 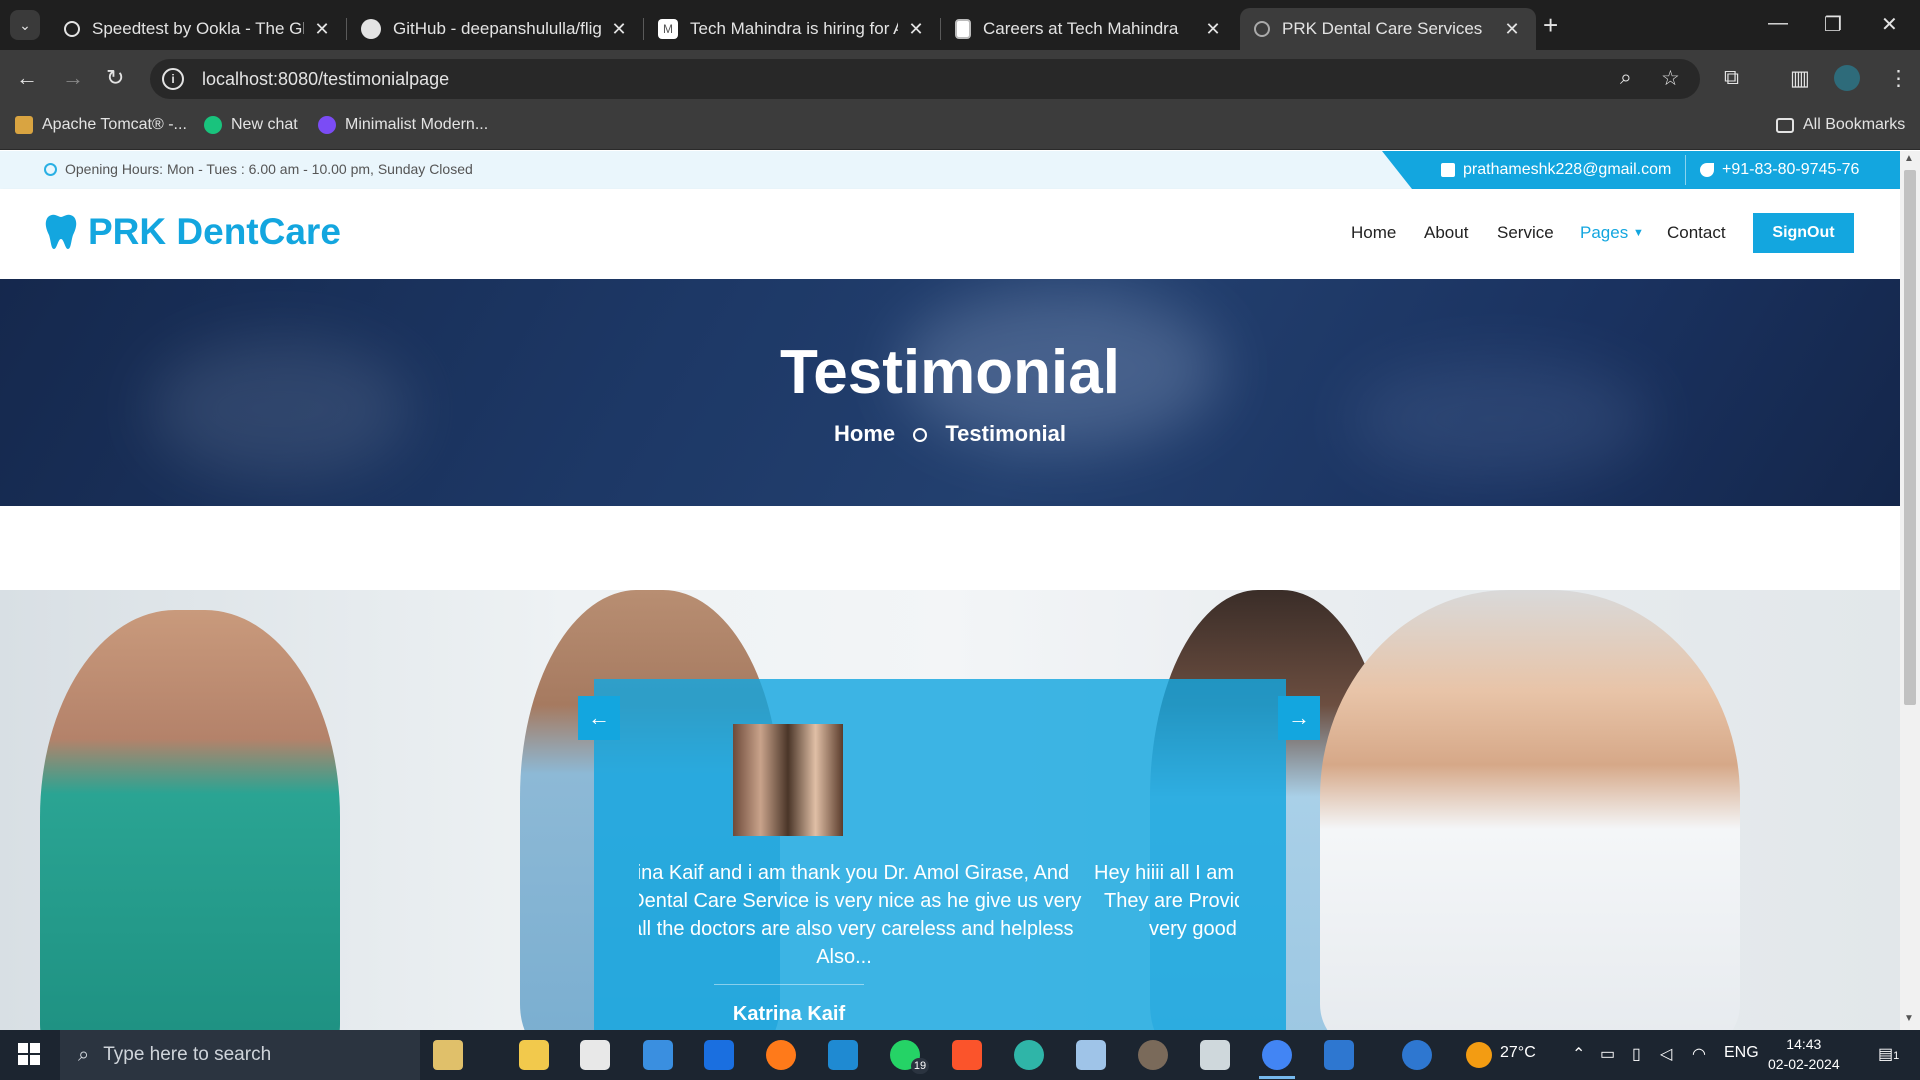 What do you see at coordinates (173, 79) in the screenshot?
I see `site-info-icon: i` at bounding box center [173, 79].